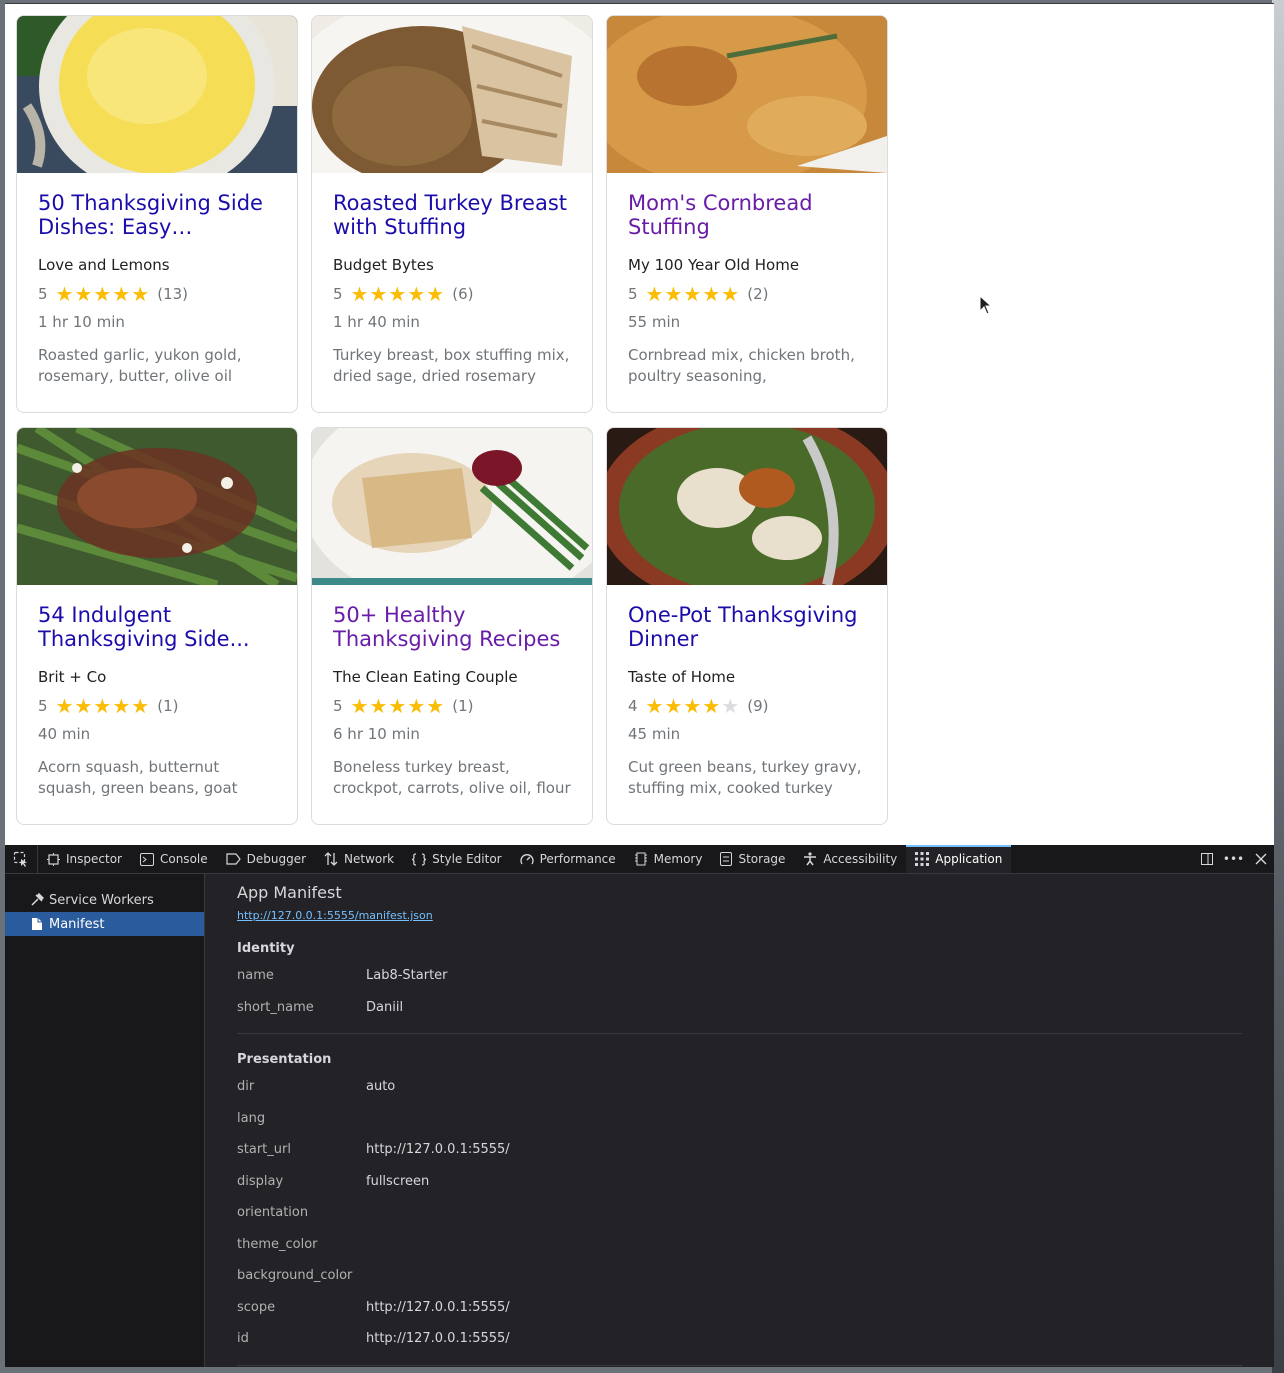 This screenshot has width=1284, height=1373. I want to click on accessibility-icon, so click(810, 859).